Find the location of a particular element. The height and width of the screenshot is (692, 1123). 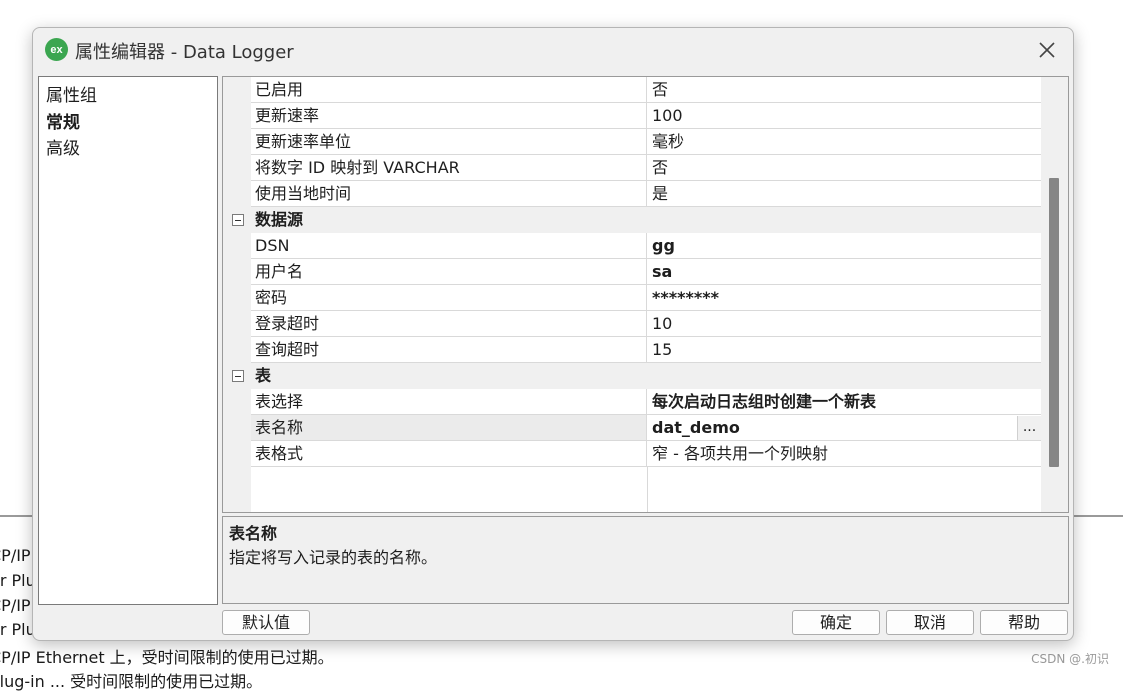

property-row: 表格式 窄 - 各项共用一个列映射 is located at coordinates (632, 454).